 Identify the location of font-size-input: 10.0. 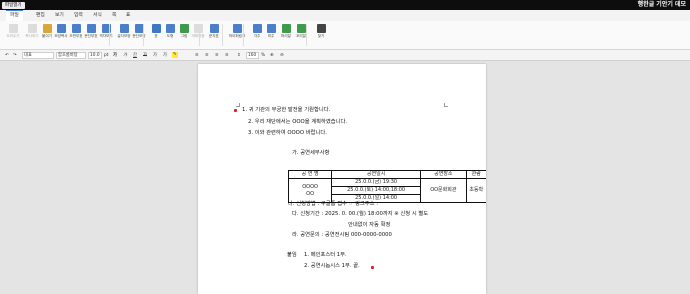
(95, 55).